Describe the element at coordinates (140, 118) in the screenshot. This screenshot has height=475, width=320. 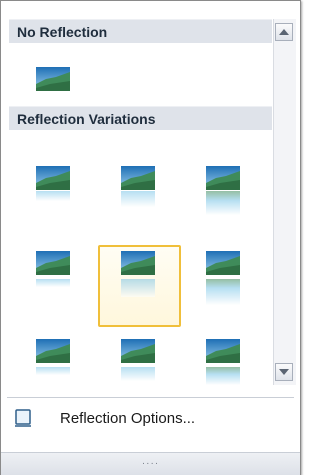
I see `section-header-reflection-variations: Reflection Variations` at that location.